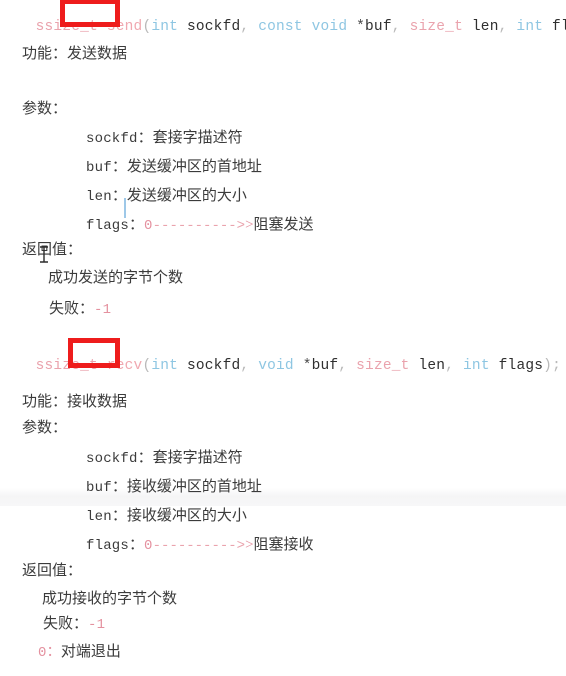 This screenshot has height=676, width=566. What do you see at coordinates (124, 365) in the screenshot?
I see `recv-function-name: recv` at bounding box center [124, 365].